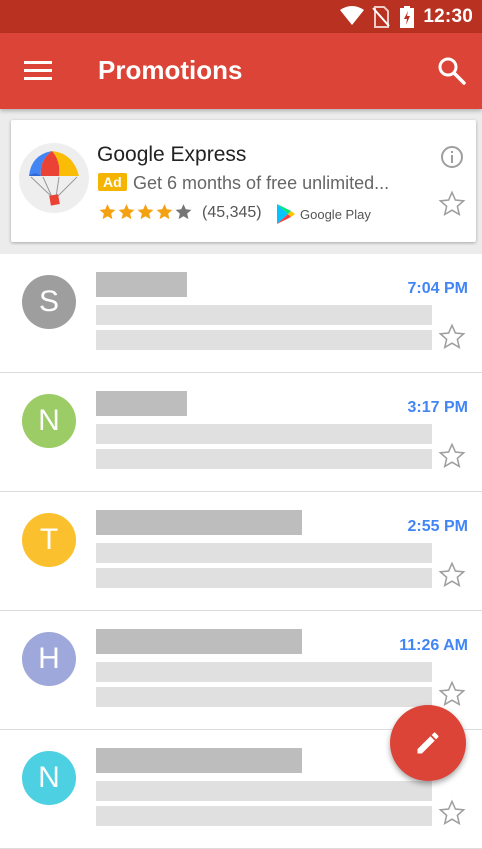  What do you see at coordinates (112, 182) in the screenshot?
I see `ad-badge: Ad` at bounding box center [112, 182].